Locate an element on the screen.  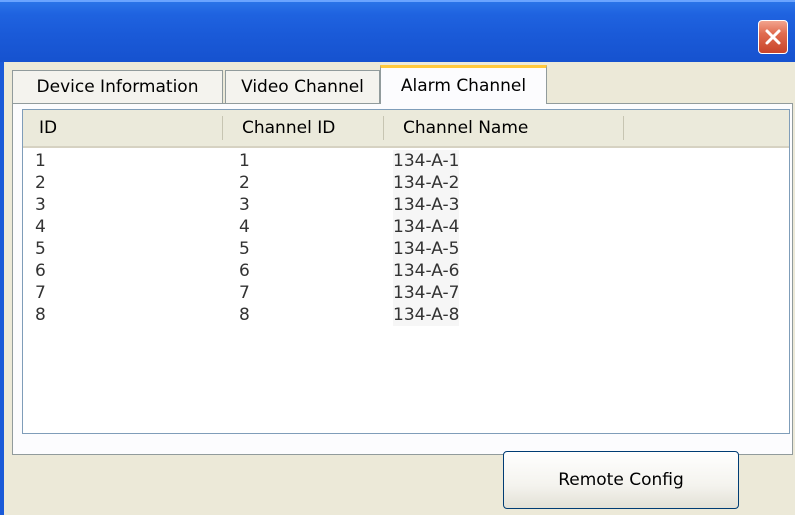
table-row: 7 7 134-A-7 is located at coordinates (406, 293).